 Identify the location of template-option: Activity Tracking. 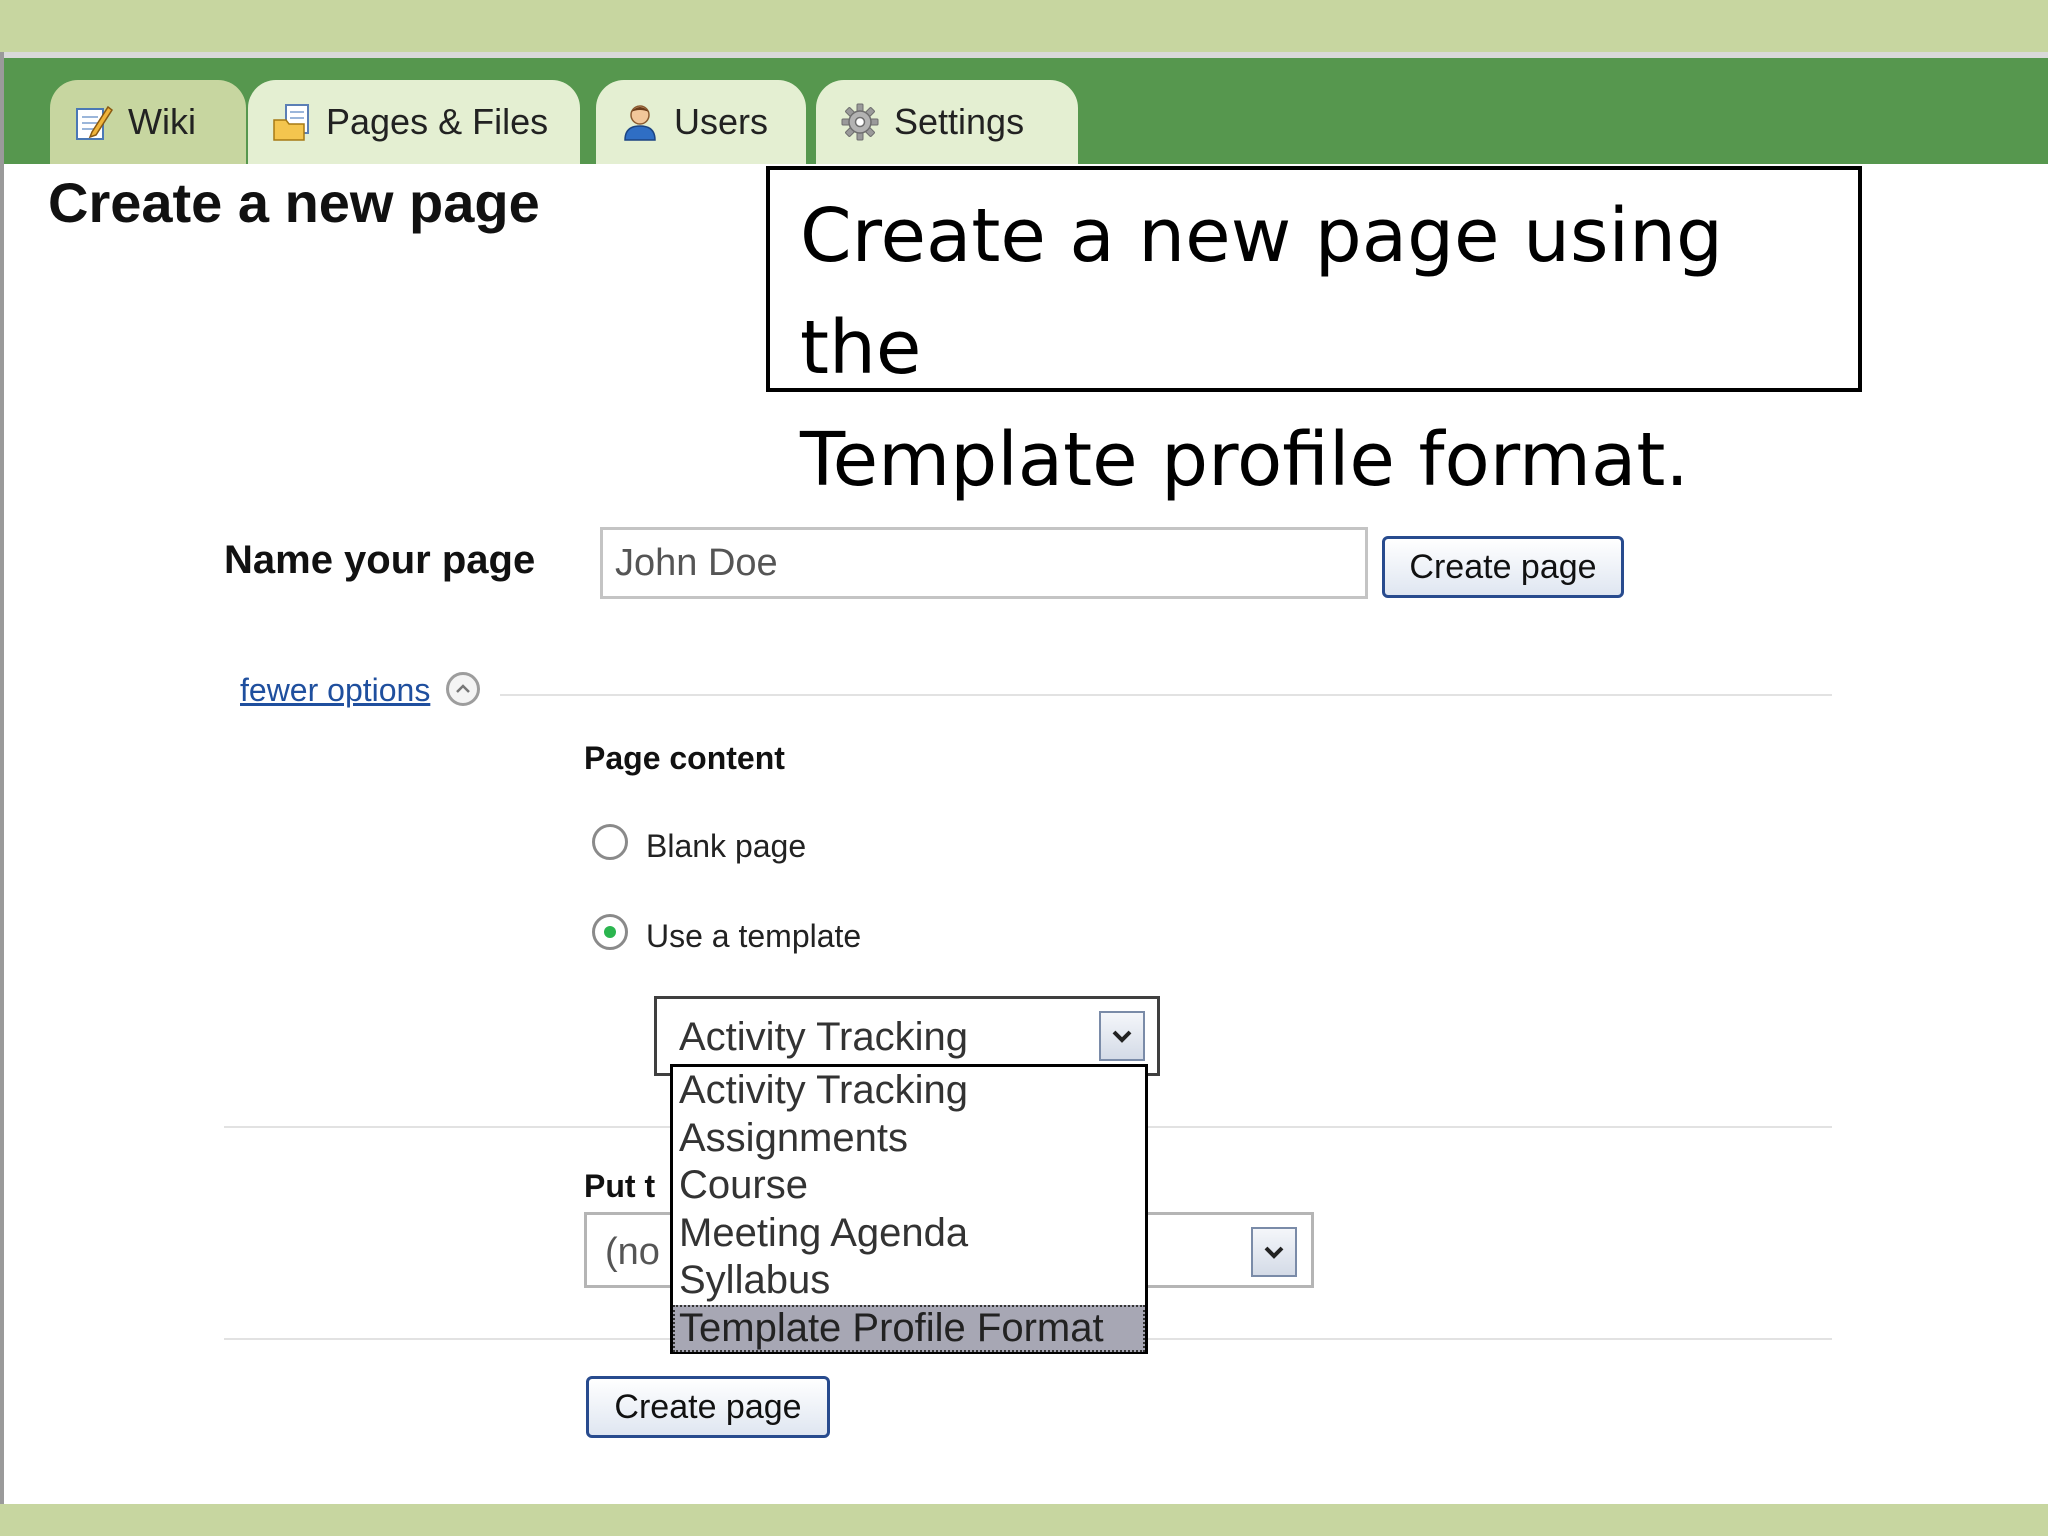
(909, 1091).